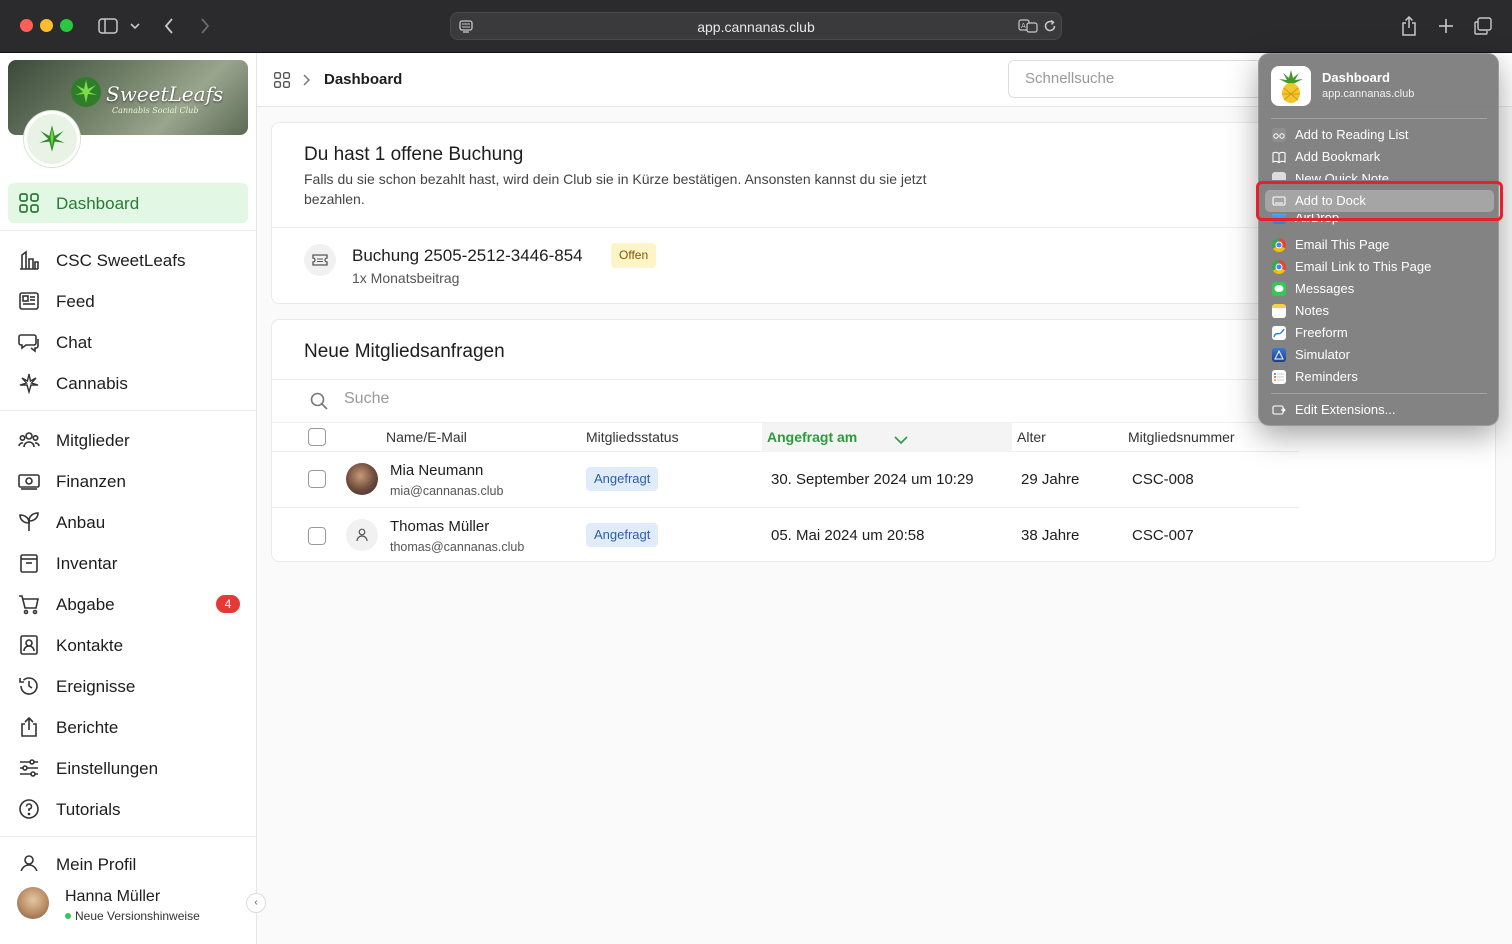 The height and width of the screenshot is (944, 1512). What do you see at coordinates (622, 479) in the screenshot?
I see `status-badge: Angefragt` at bounding box center [622, 479].